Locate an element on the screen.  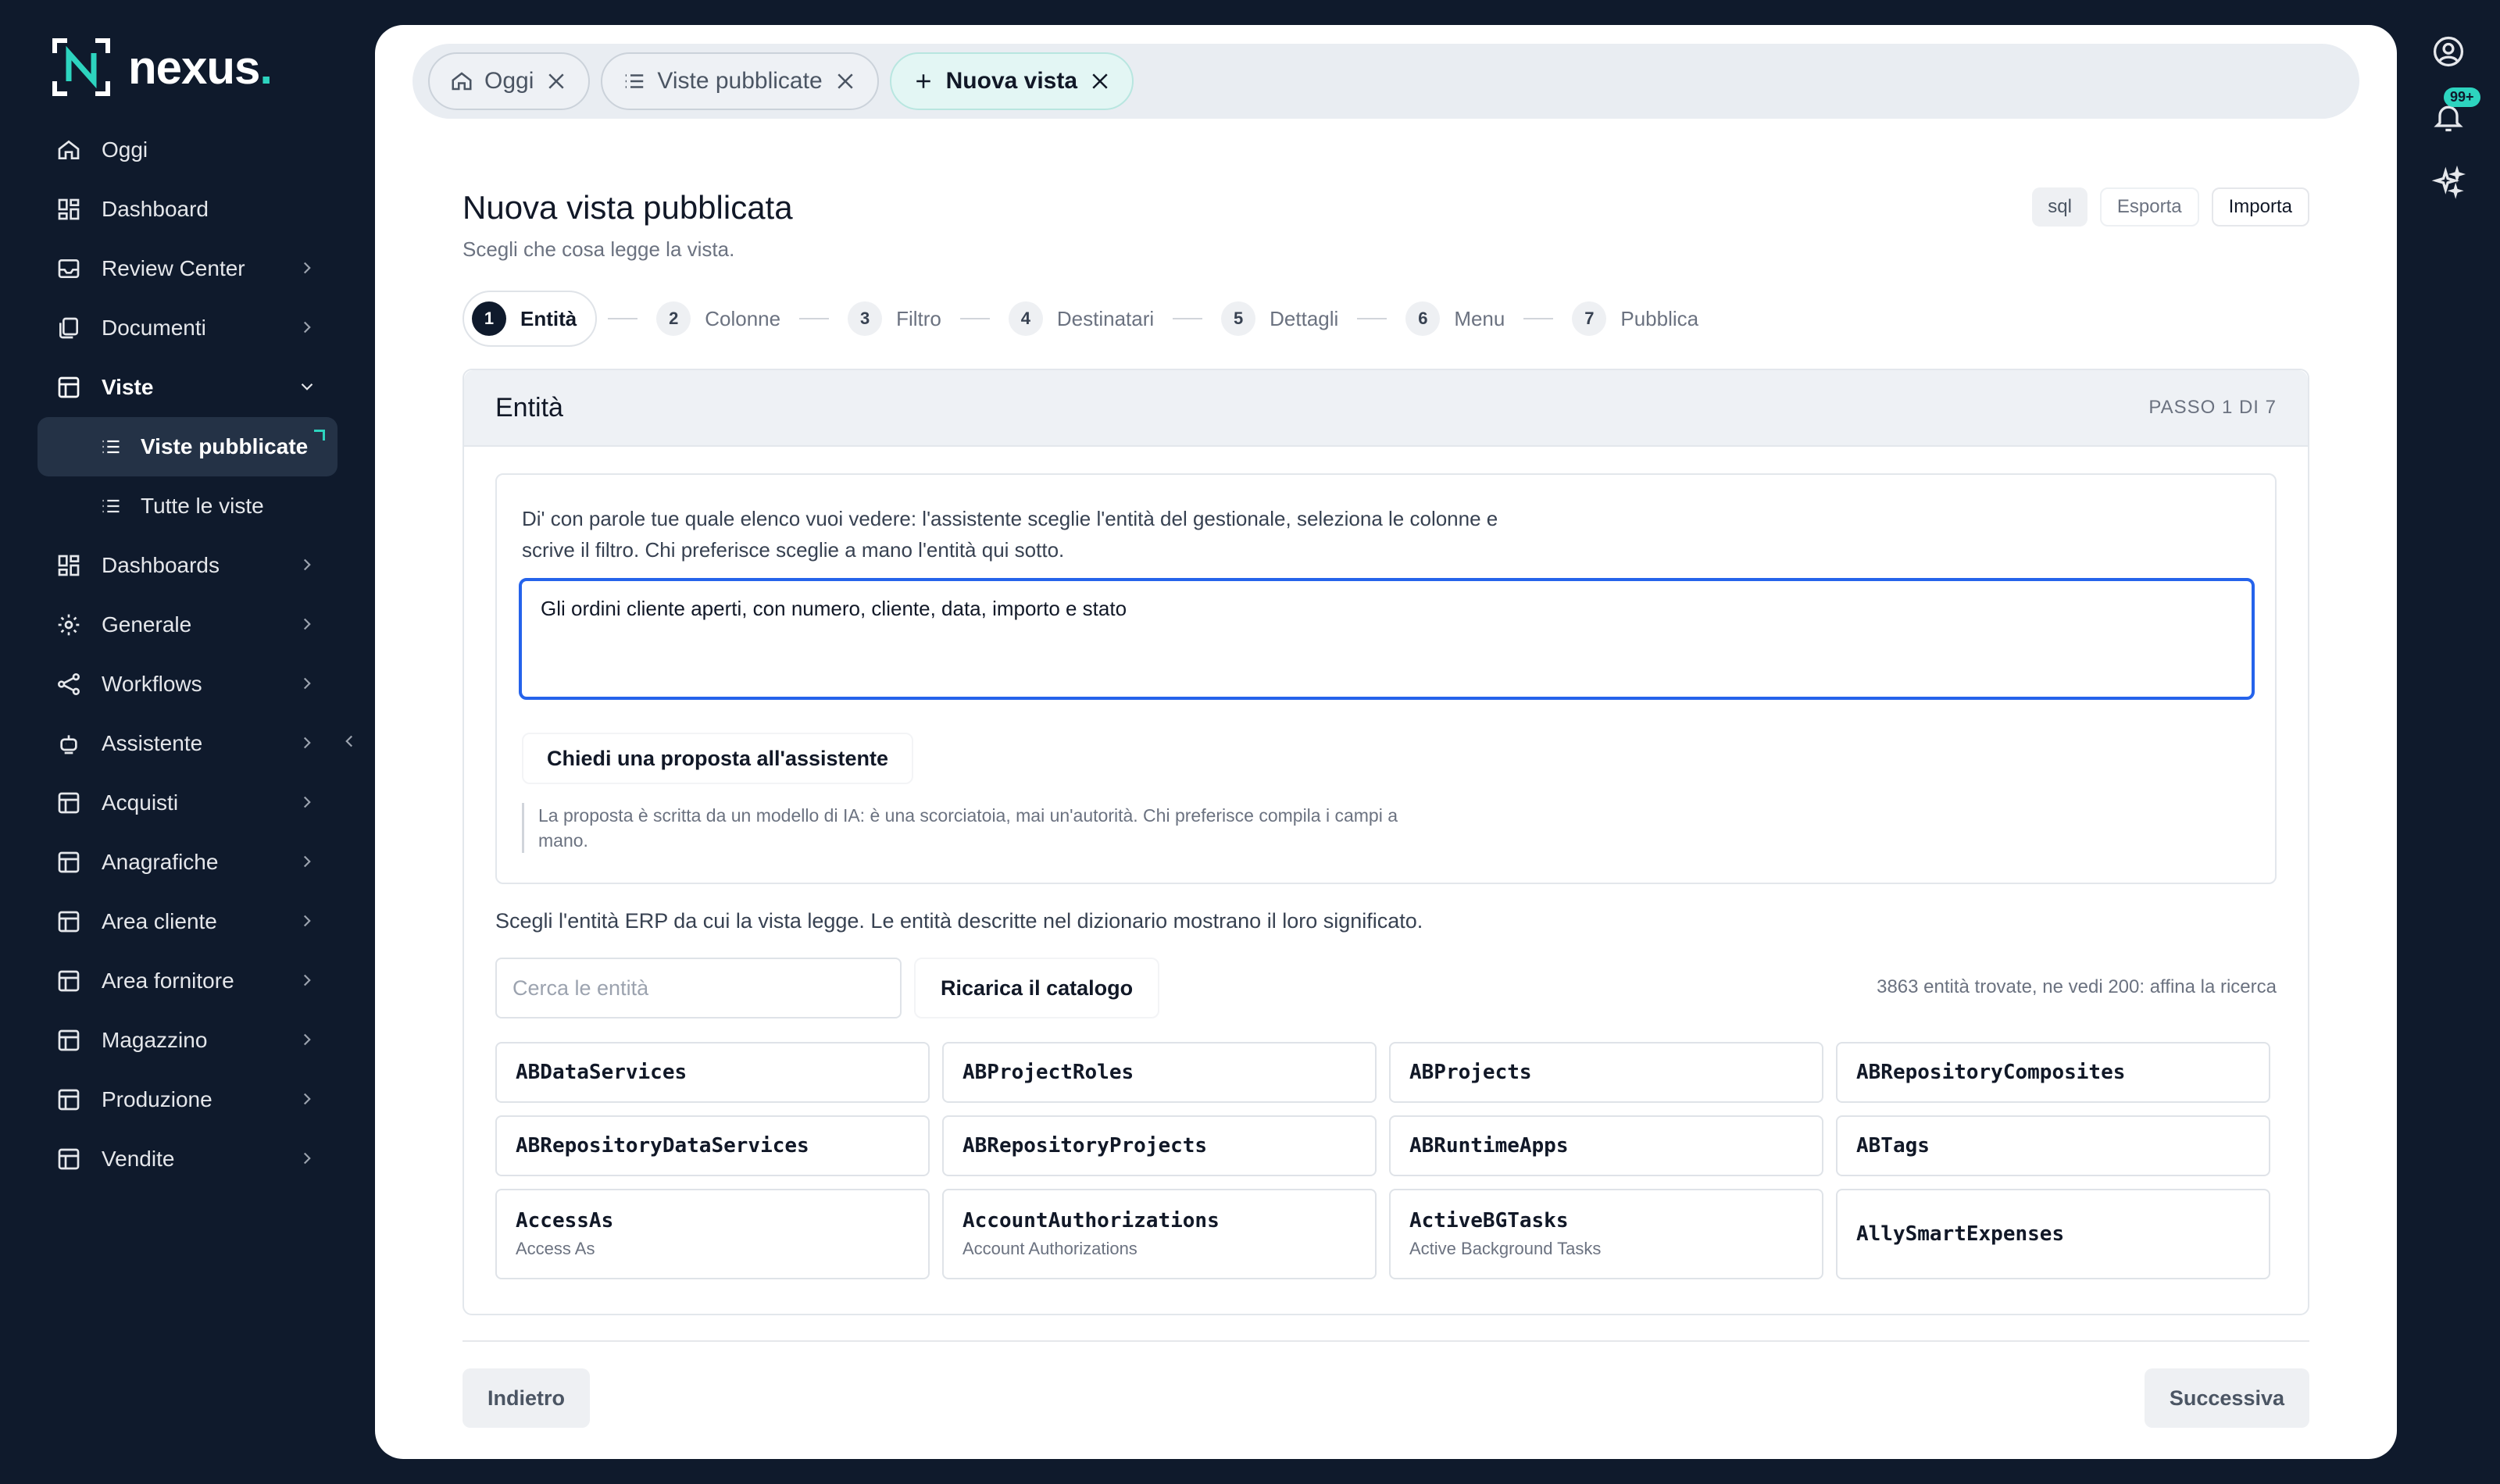
logo: nexus. is located at coordinates (162, 67).